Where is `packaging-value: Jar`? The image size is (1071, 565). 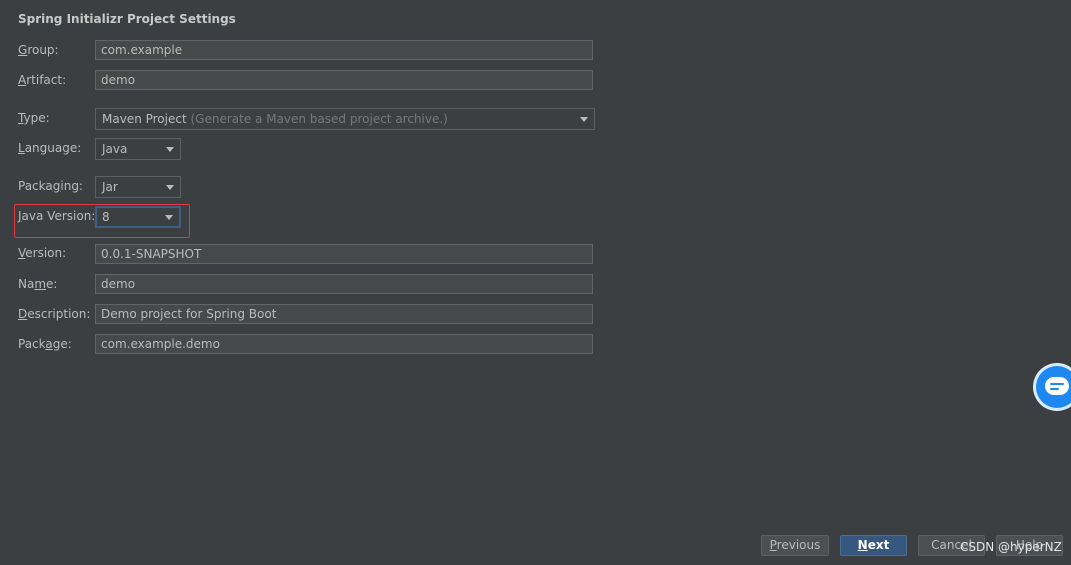 packaging-value: Jar is located at coordinates (110, 187).